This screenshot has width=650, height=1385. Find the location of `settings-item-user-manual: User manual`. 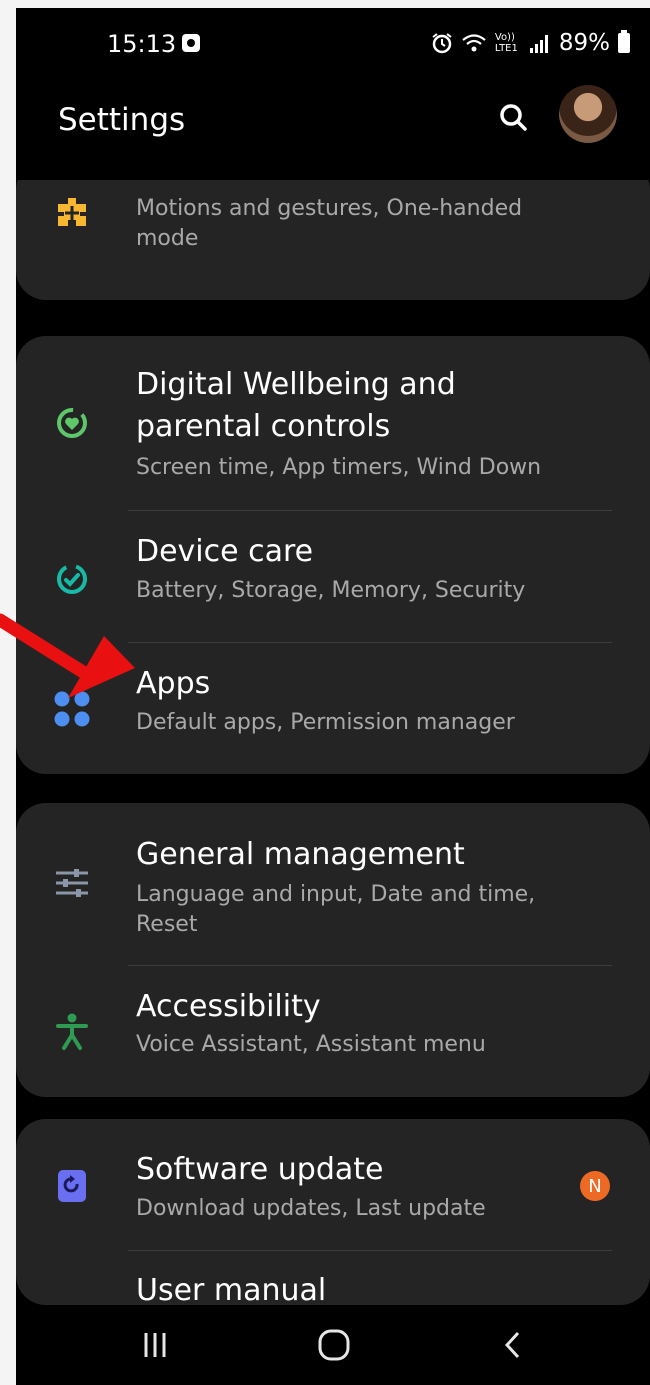

settings-item-user-manual: User manual is located at coordinates (333, 1278).